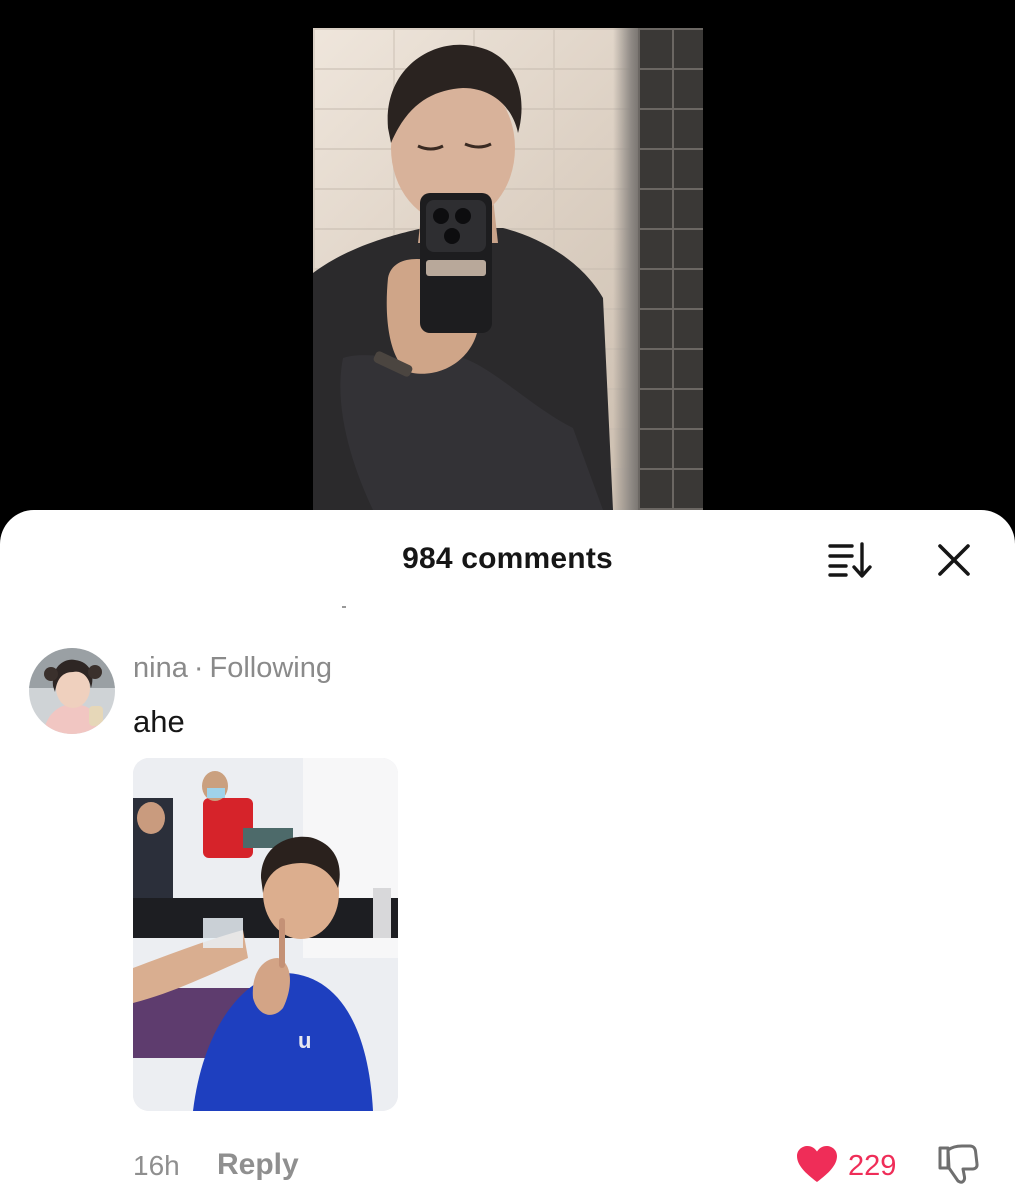 This screenshot has height=1200, width=1015. I want to click on comment-photo: u, so click(265, 934).